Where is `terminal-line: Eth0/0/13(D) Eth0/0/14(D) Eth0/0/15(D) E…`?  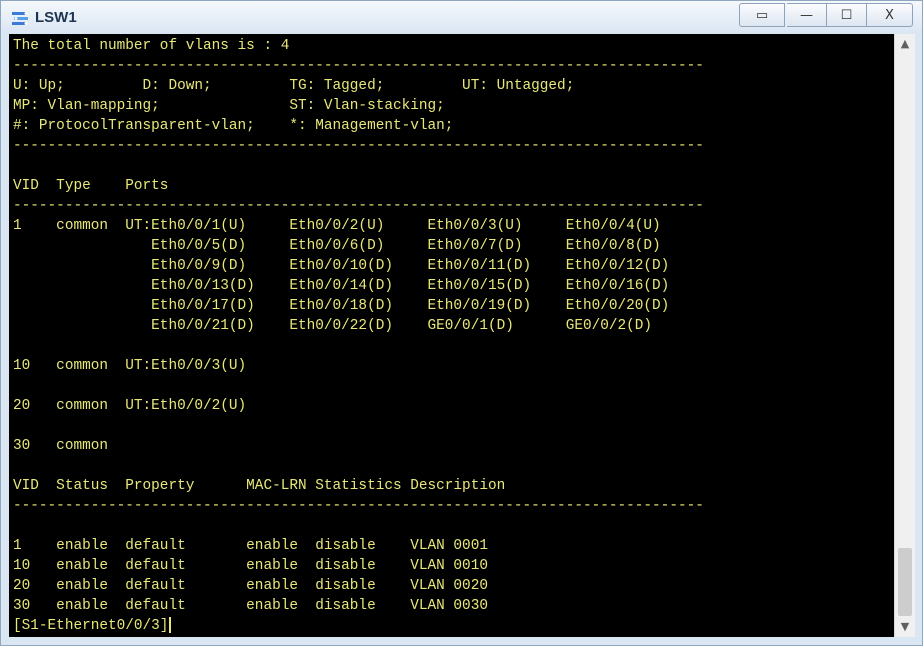 terminal-line: Eth0/0/13(D) Eth0/0/14(D) Eth0/0/15(D) E… is located at coordinates (341, 286).